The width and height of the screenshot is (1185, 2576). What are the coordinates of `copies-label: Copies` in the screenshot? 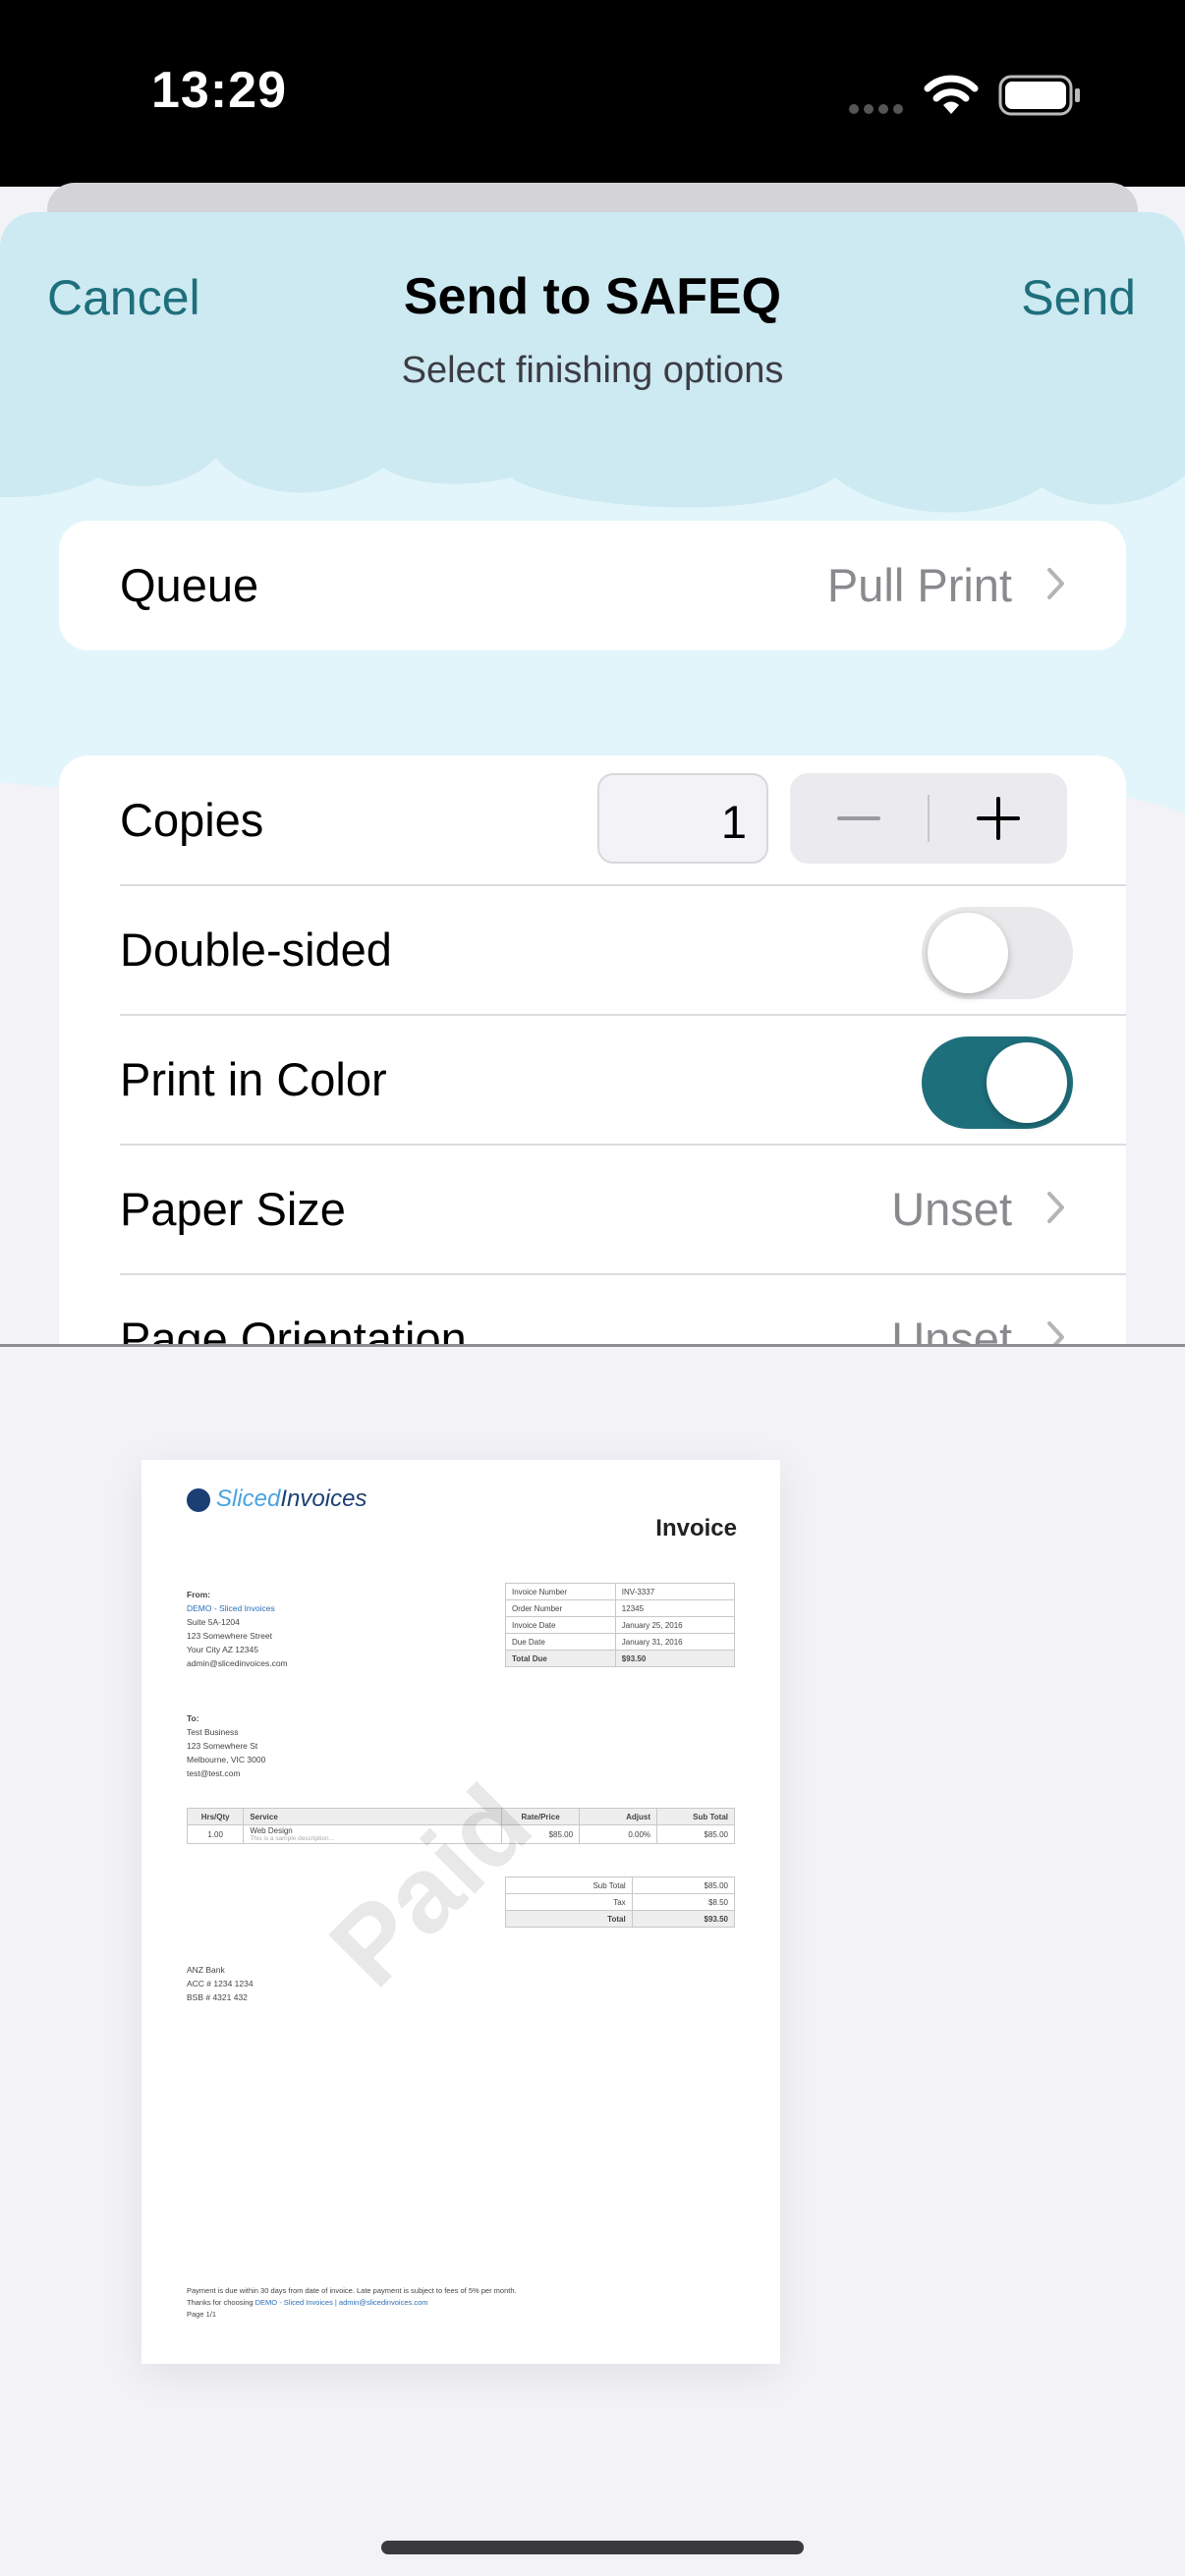 It's located at (192, 820).